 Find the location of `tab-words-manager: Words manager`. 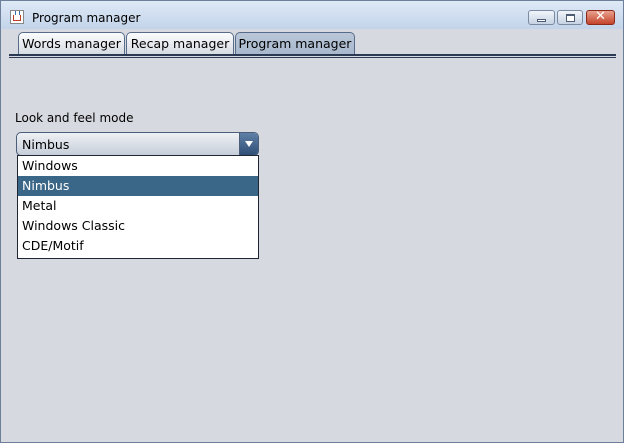

tab-words-manager: Words manager is located at coordinates (71, 43).